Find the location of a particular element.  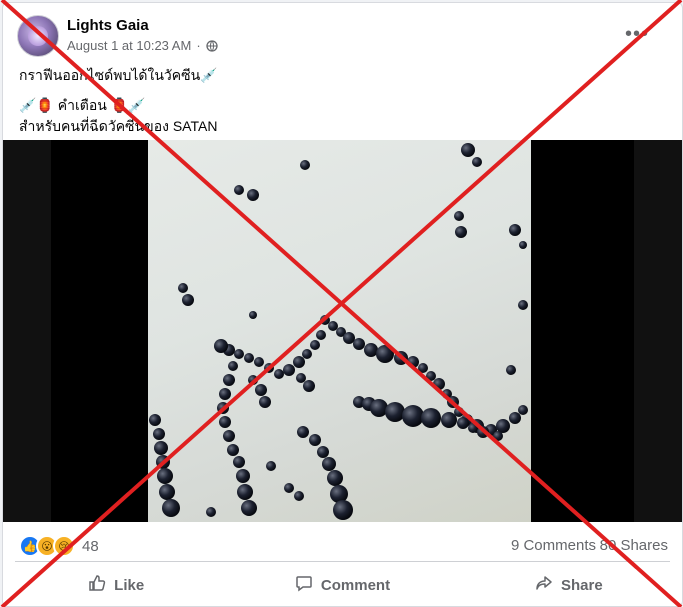

post-text-line: สำหรับคนที่ฉีดวัคซีนของ SATAN is located at coordinates (118, 126).